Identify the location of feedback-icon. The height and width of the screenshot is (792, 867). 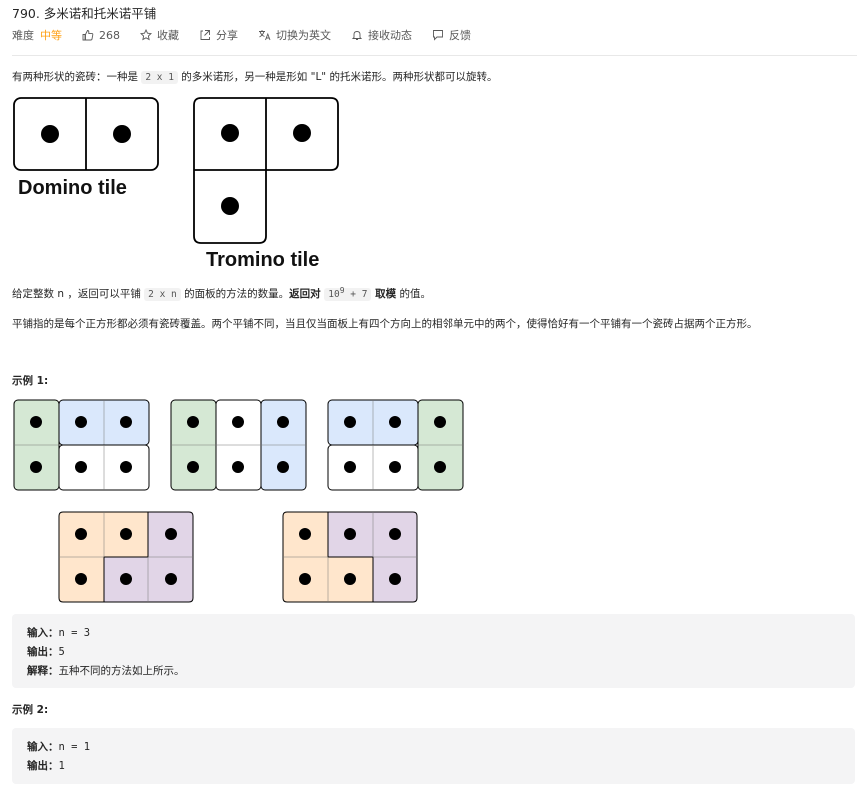
(438, 35).